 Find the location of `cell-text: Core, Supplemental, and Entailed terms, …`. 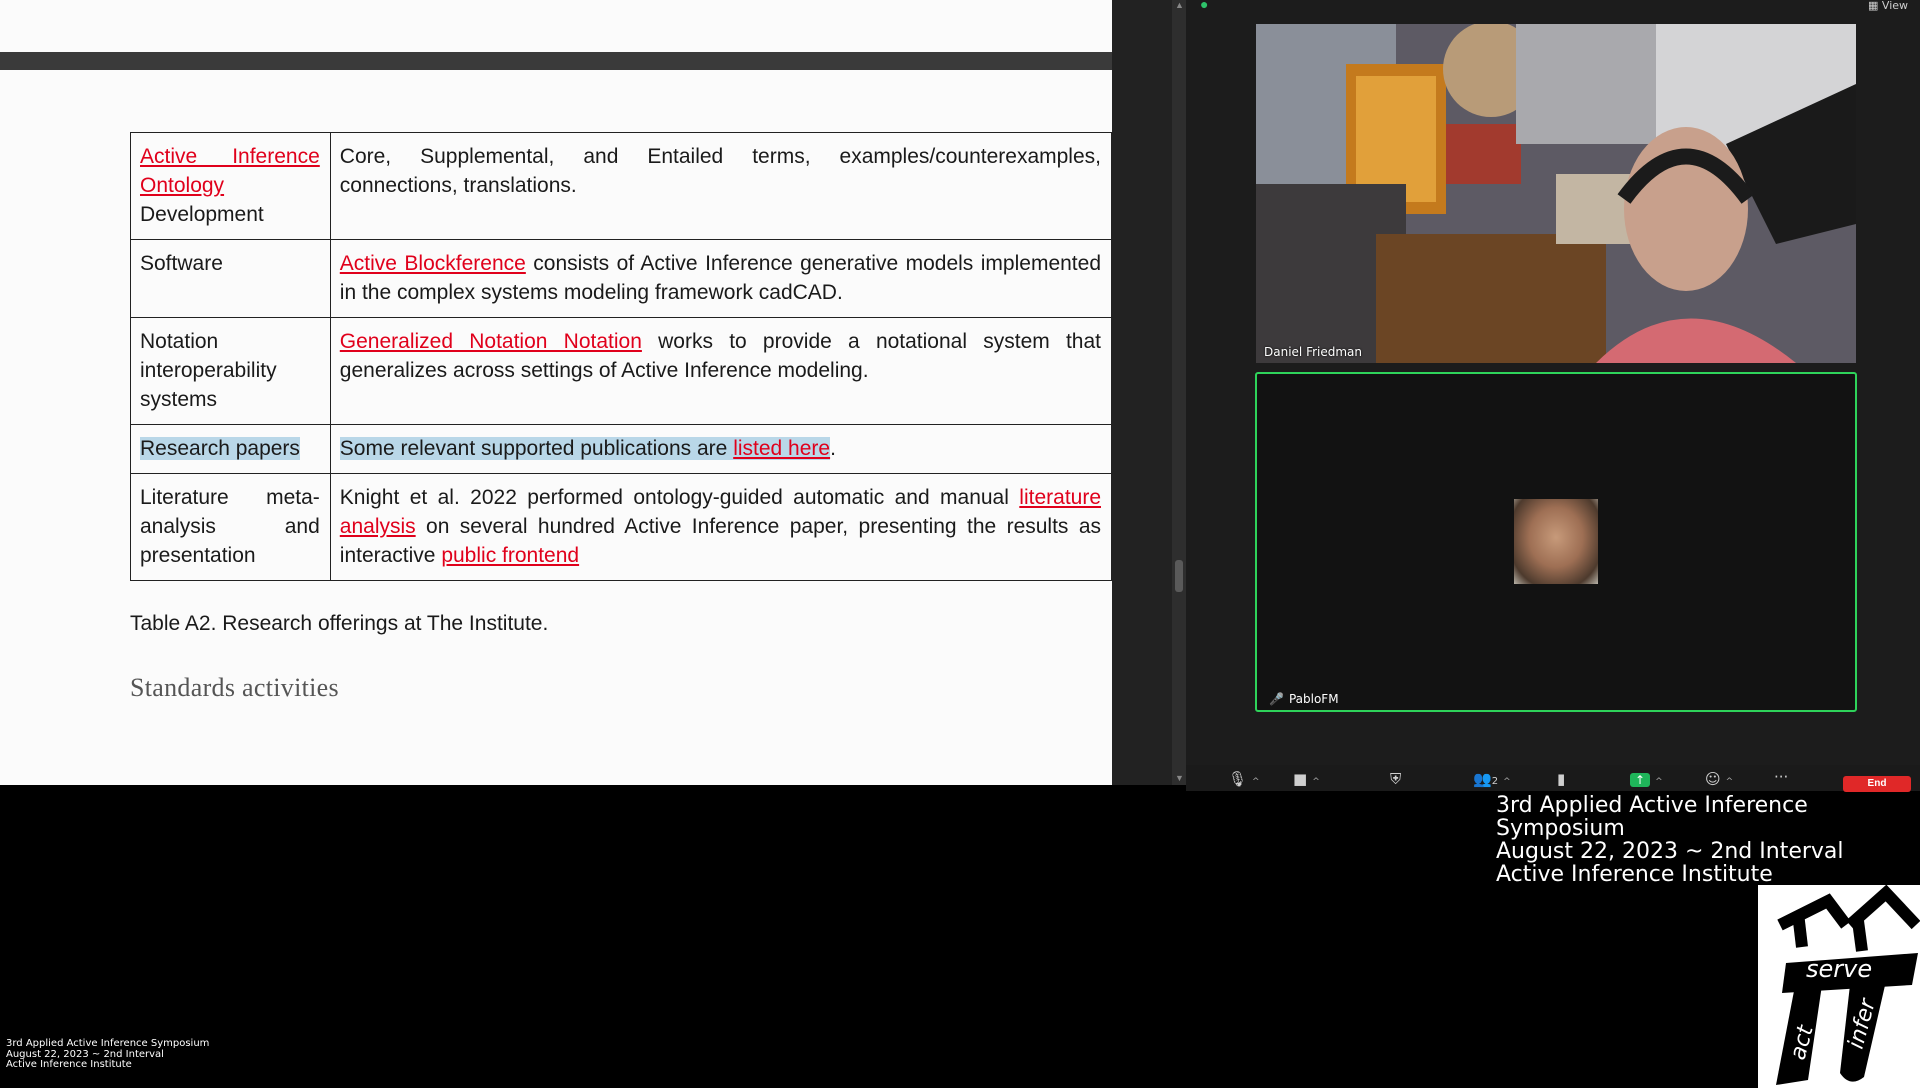

cell-text: Core, Supplemental, and Entailed terms, … is located at coordinates (720, 171).